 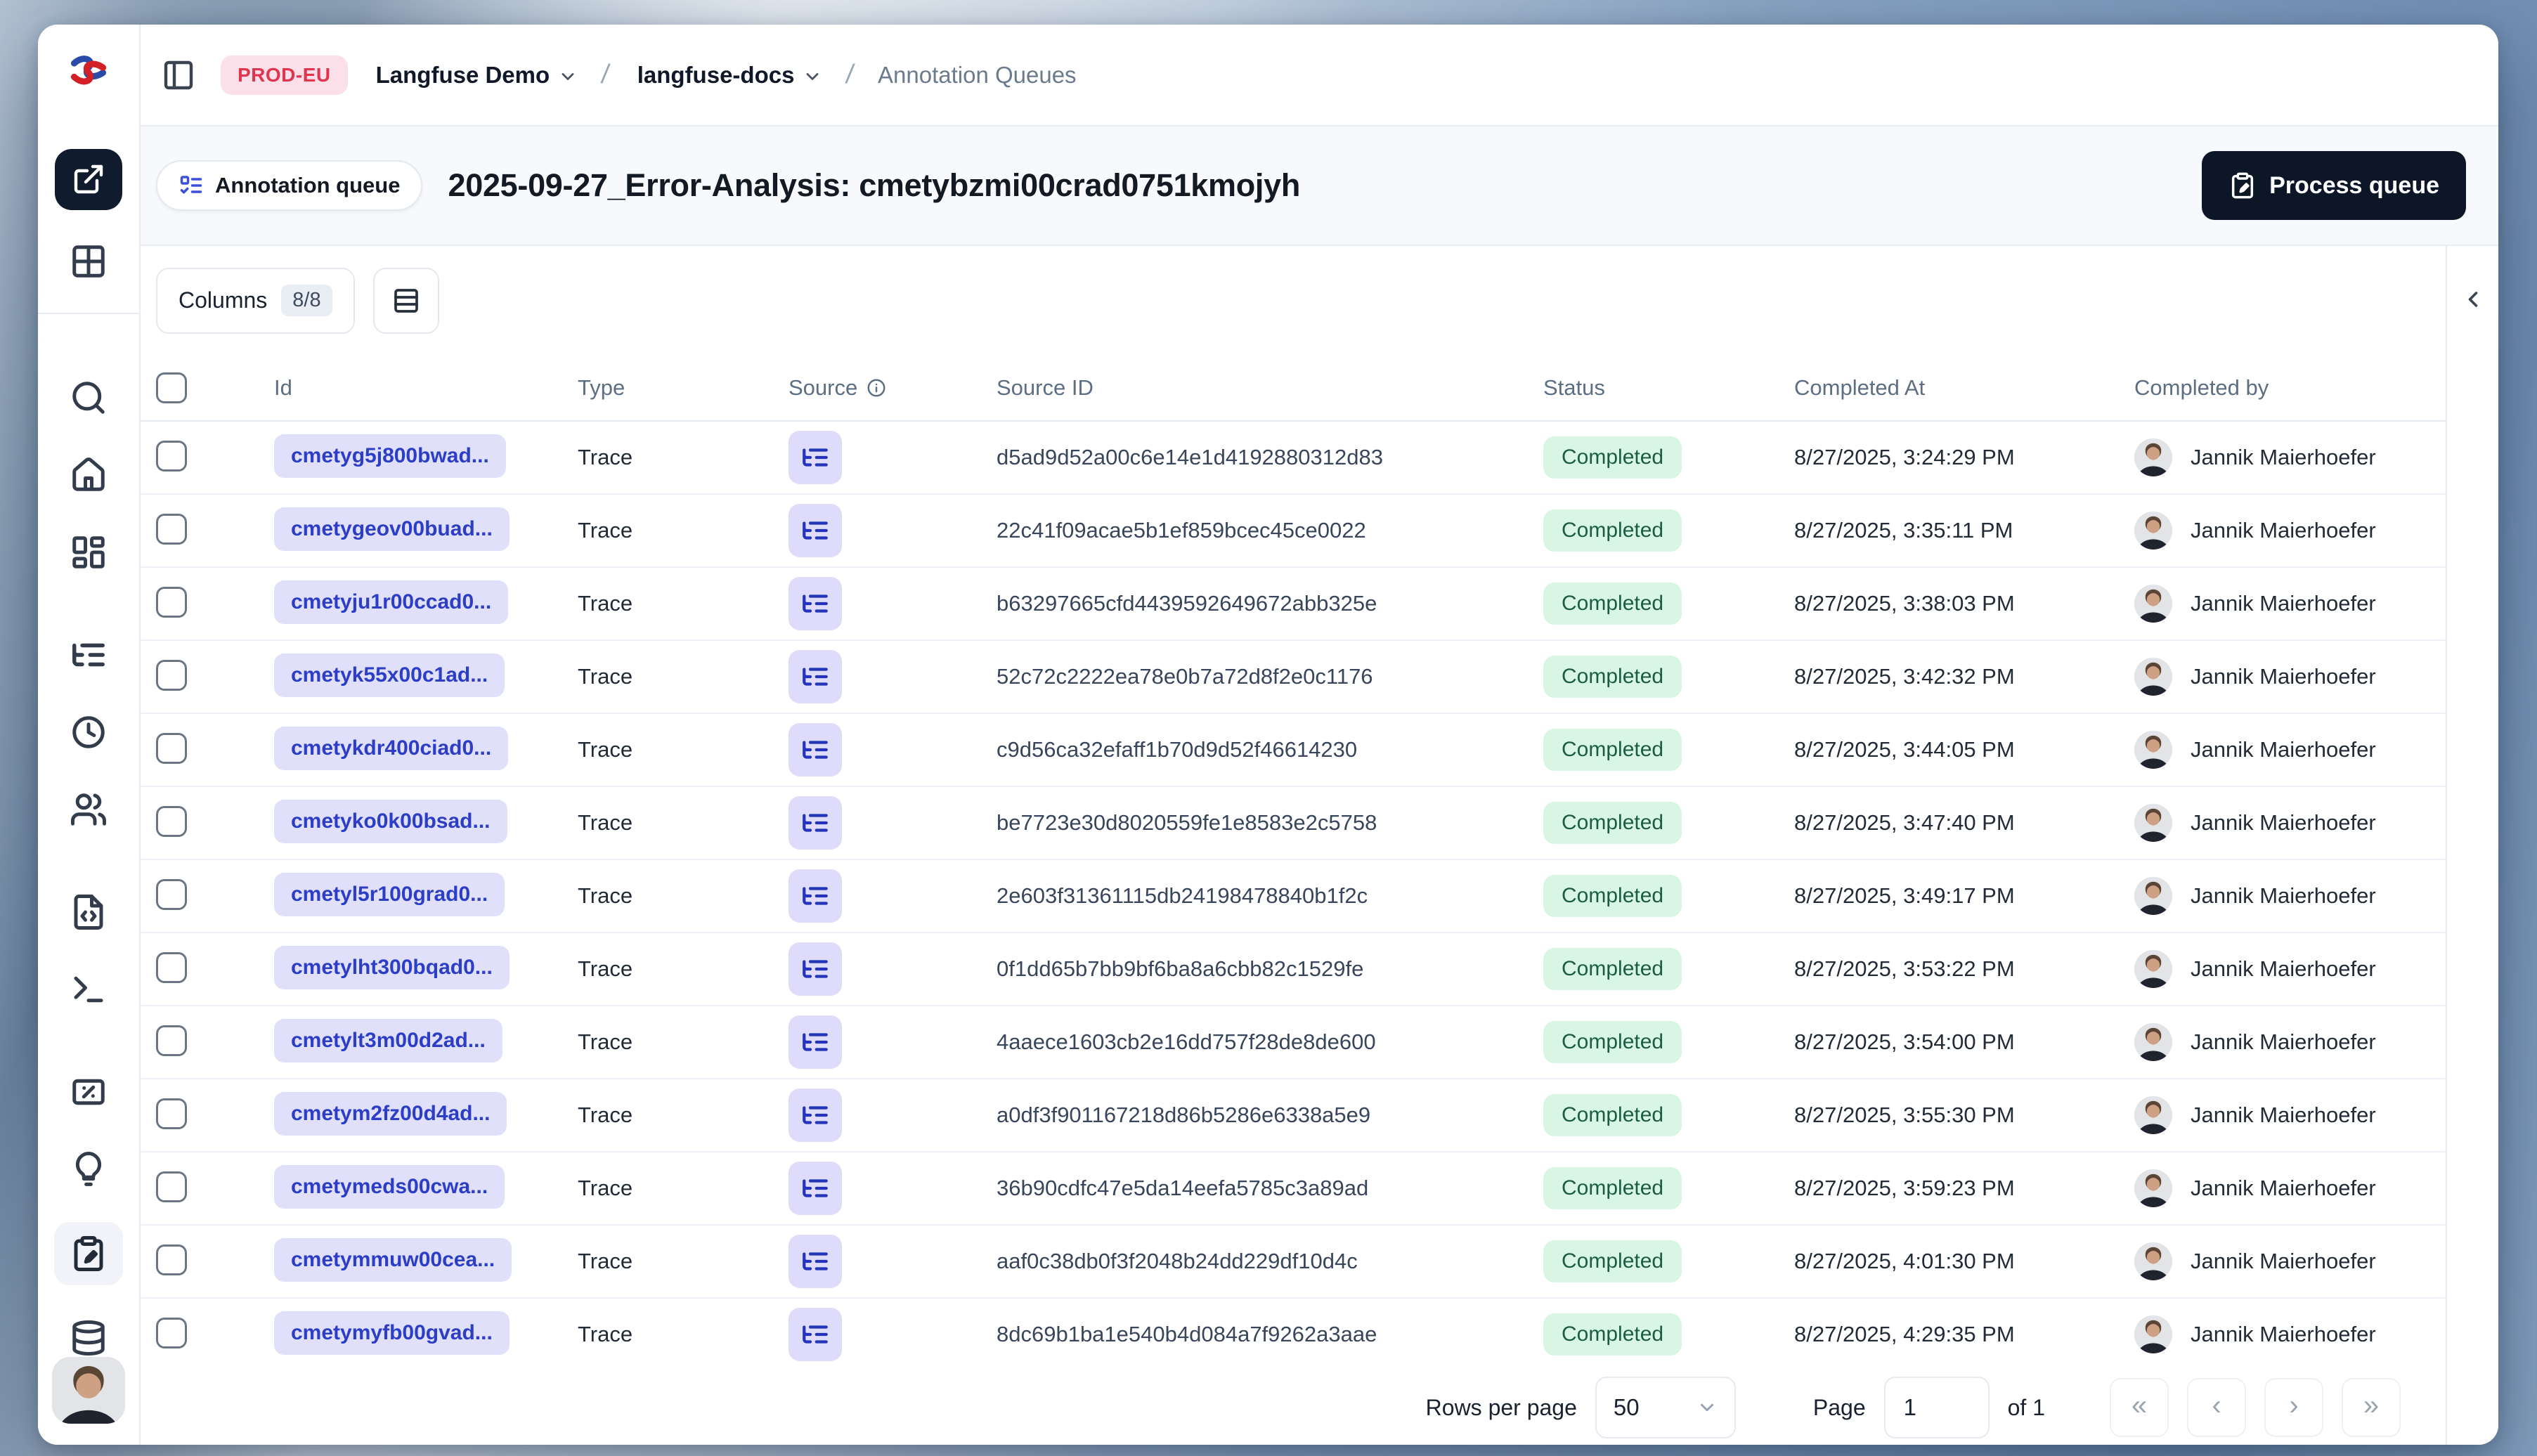 I want to click on first-page-button: «, so click(x=2139, y=1408).